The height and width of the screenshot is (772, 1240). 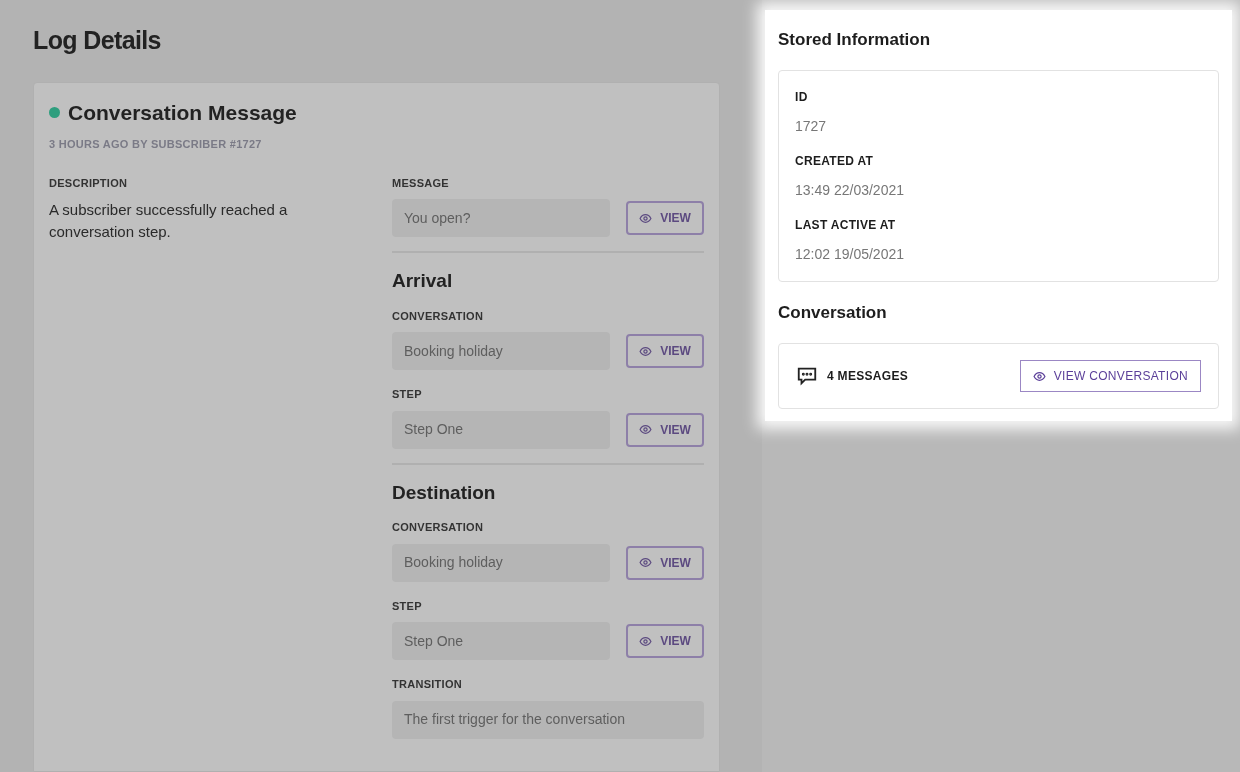 What do you see at coordinates (1110, 376) in the screenshot?
I see `view-conversation-button: VIEW CONVERSATION` at bounding box center [1110, 376].